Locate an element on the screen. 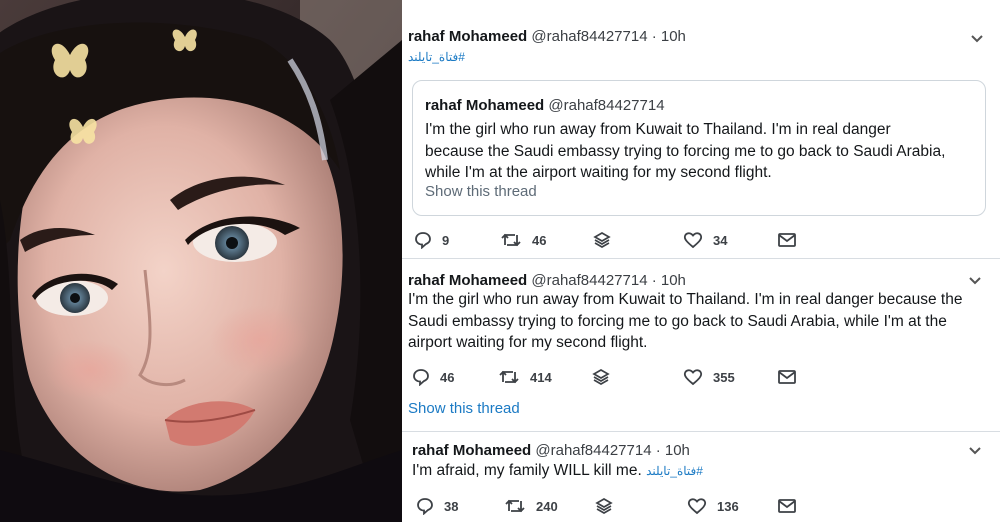 The height and width of the screenshot is (522, 1000). like-count: 136 is located at coordinates (728, 506).